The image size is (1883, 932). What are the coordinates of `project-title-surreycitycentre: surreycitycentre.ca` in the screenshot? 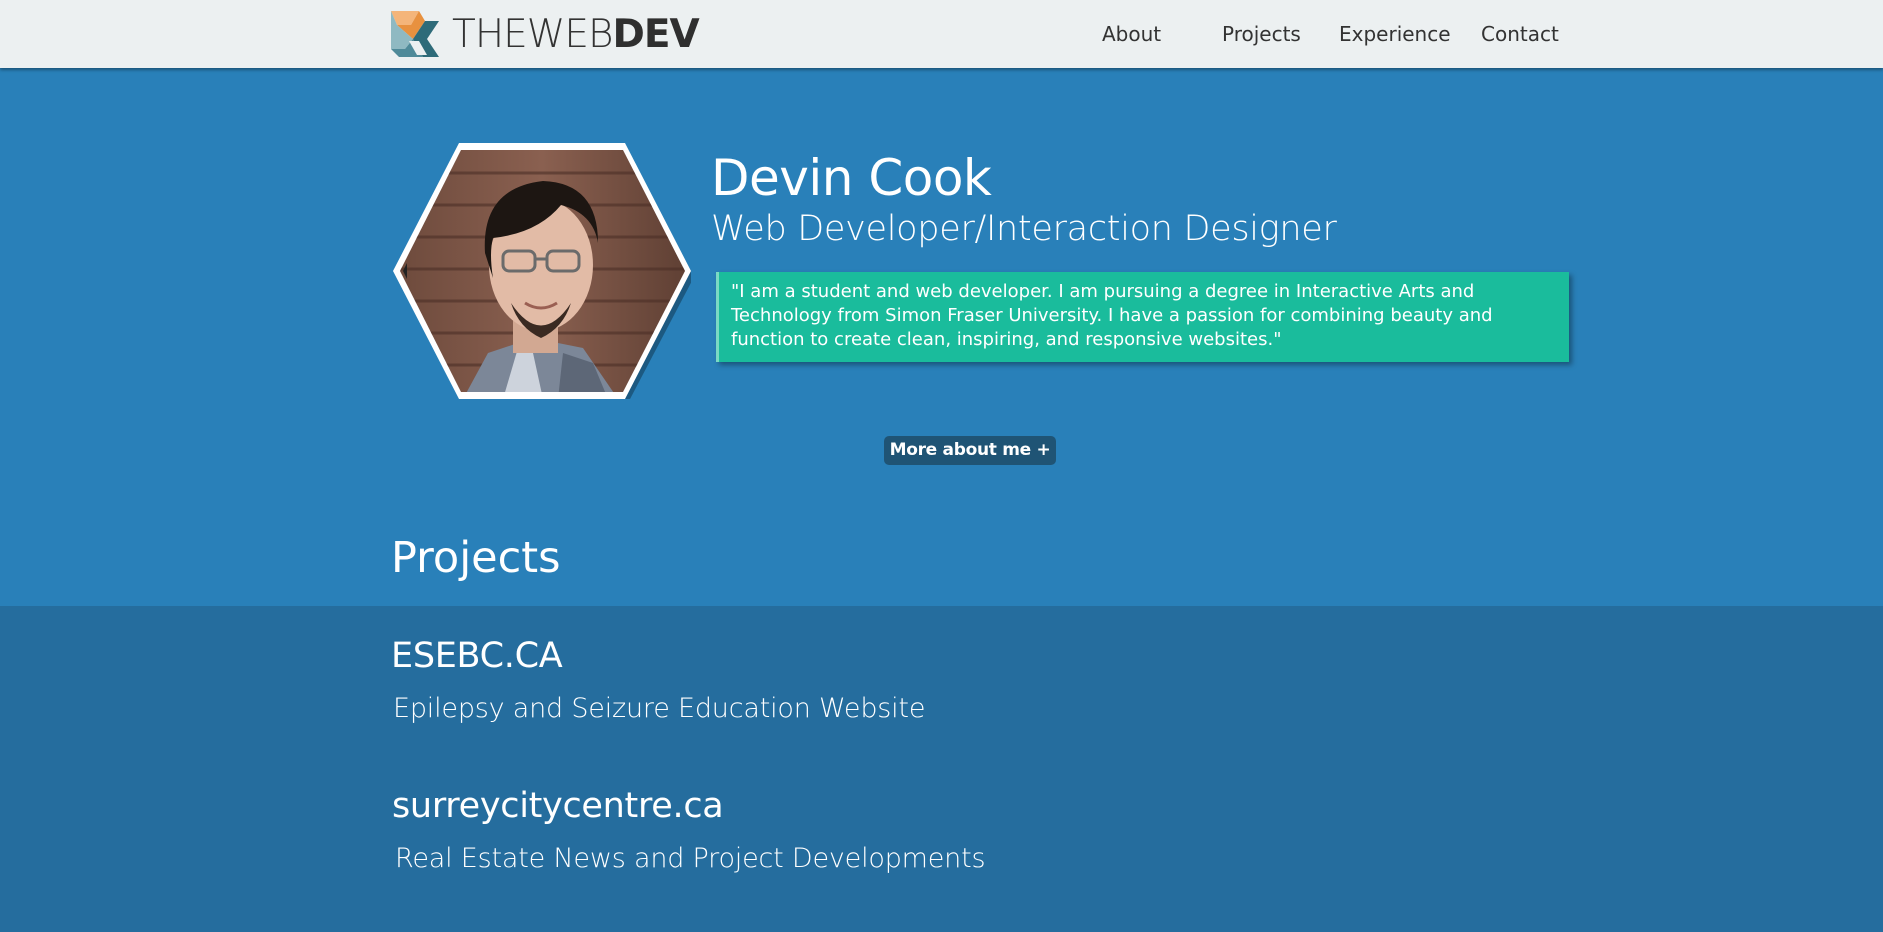 It's located at (558, 806).